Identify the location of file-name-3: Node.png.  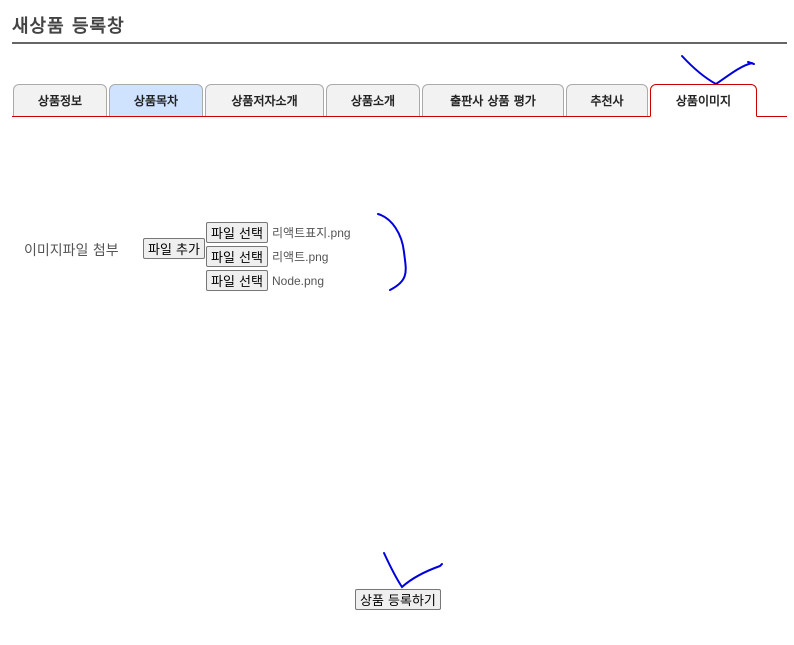
(298, 280).